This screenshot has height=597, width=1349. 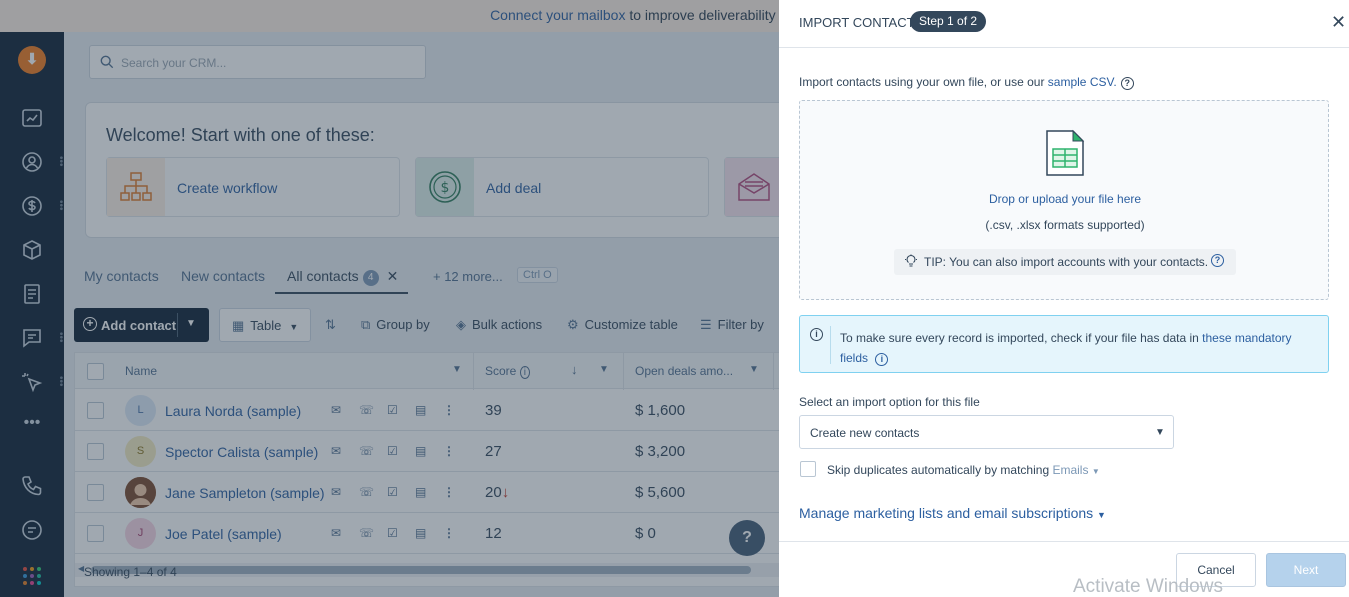 I want to click on lightbulb-icon, so click(x=911, y=260).